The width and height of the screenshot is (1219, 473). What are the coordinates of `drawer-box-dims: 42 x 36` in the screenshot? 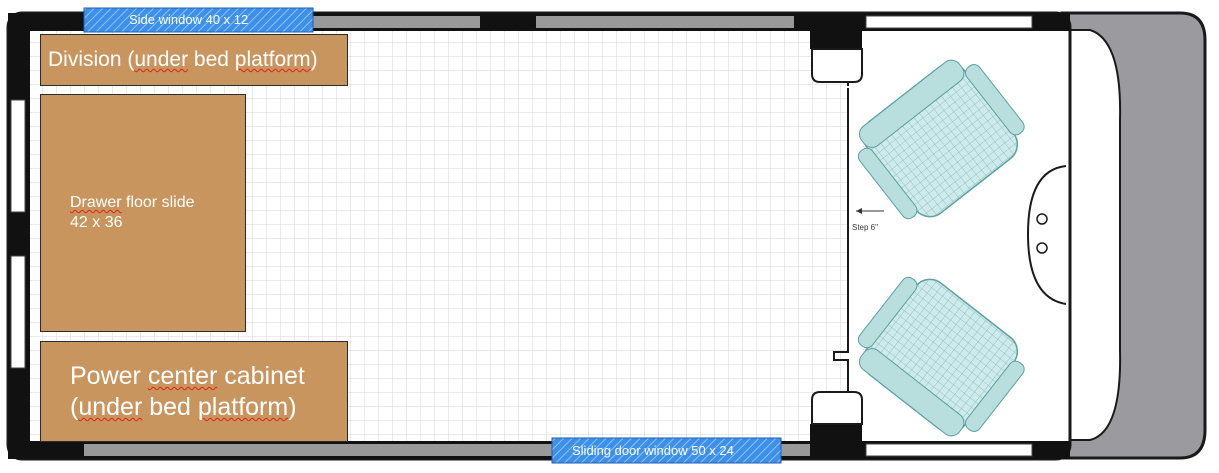 It's located at (96, 222).